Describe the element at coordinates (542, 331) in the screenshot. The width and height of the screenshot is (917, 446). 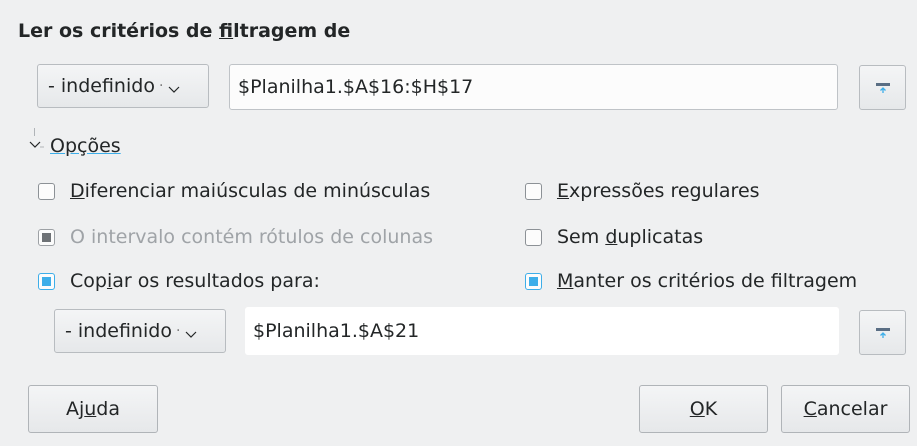
I see `copy-target-range-field: $Planilha1.$A$21` at that location.